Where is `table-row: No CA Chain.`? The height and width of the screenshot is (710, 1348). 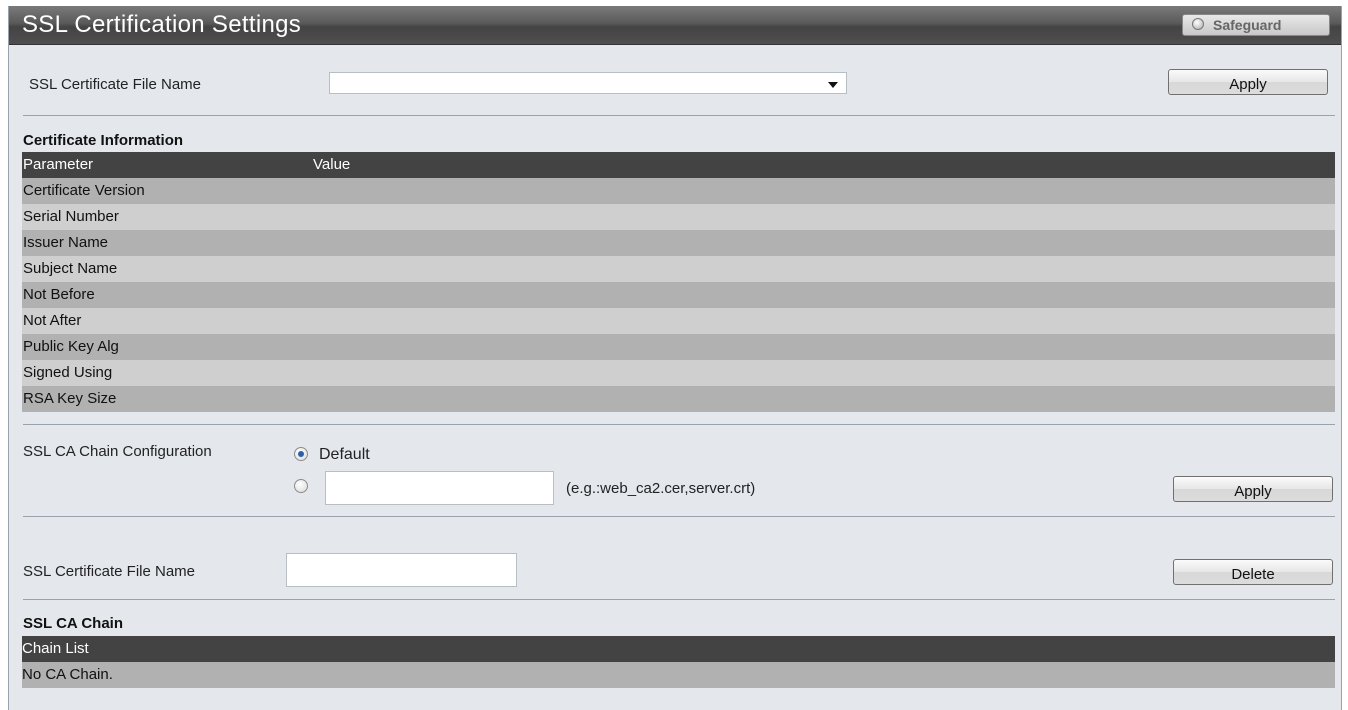
table-row: No CA Chain. is located at coordinates (678, 675).